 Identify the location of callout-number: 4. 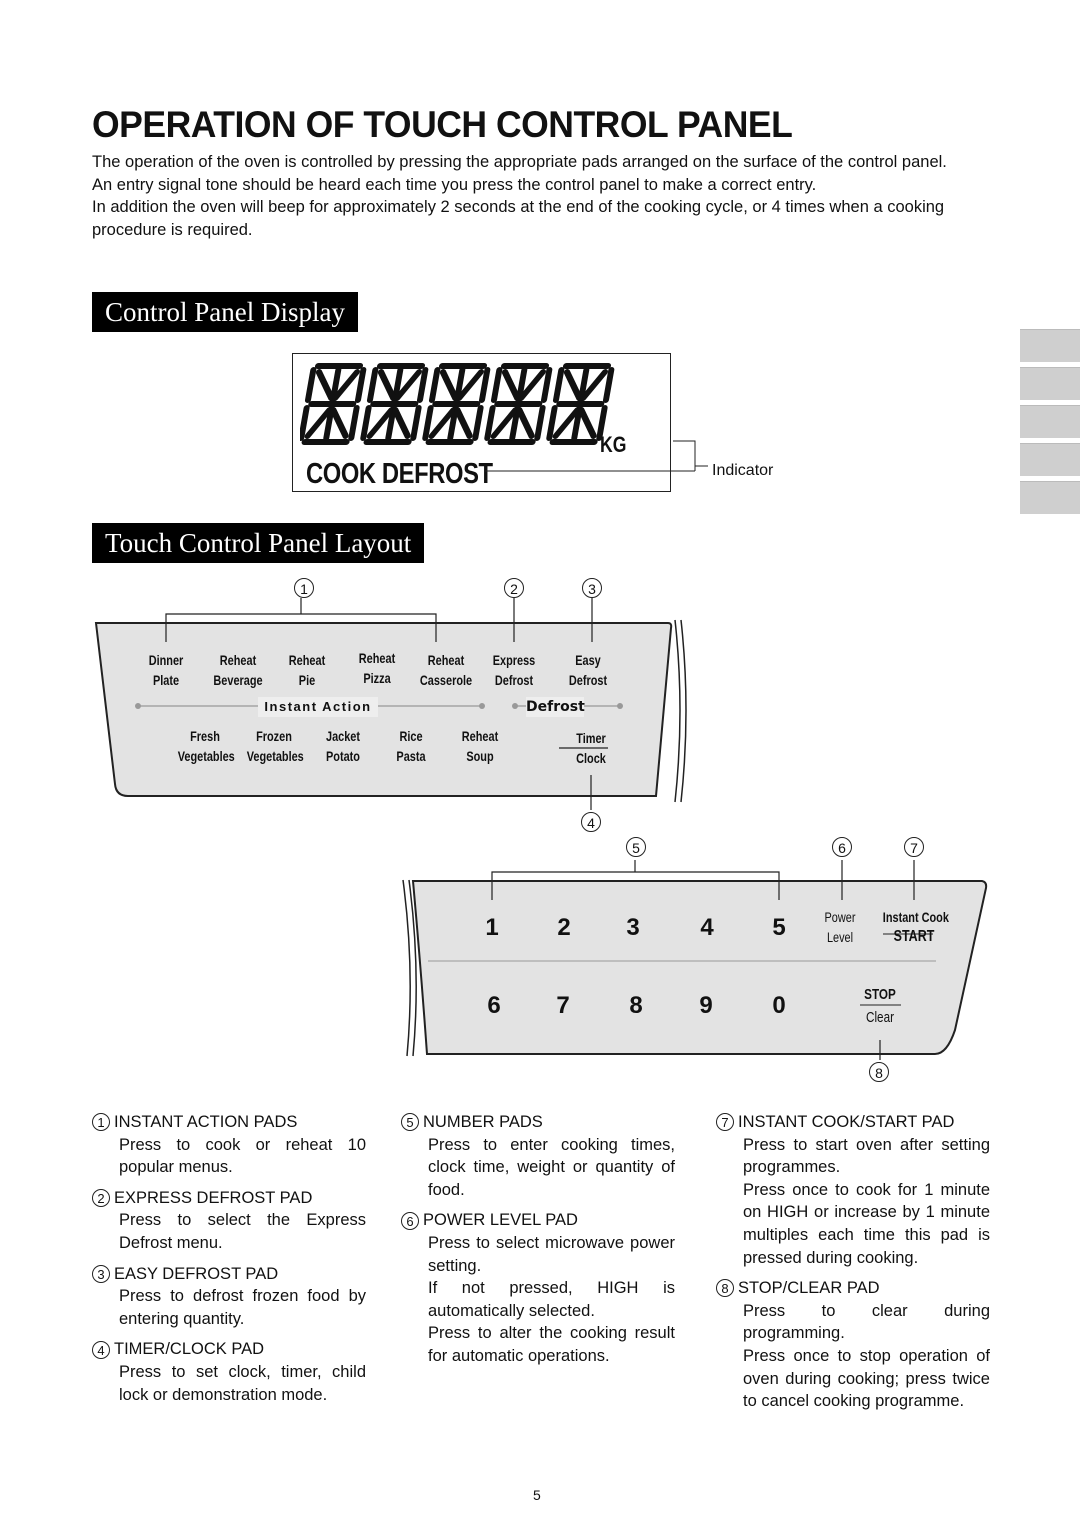
(101, 1349).